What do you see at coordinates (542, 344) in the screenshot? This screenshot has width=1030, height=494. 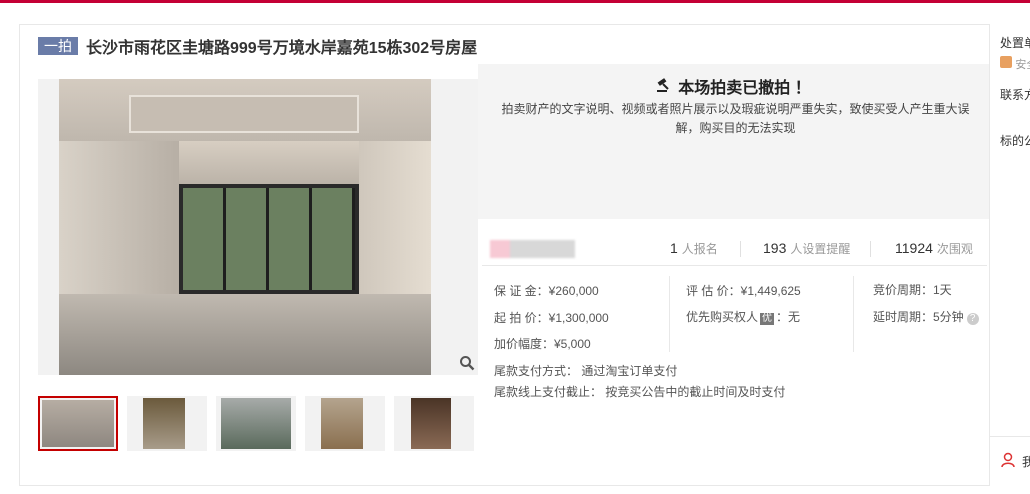 I see `bid-increment: 加价幅度：¥5,000` at bounding box center [542, 344].